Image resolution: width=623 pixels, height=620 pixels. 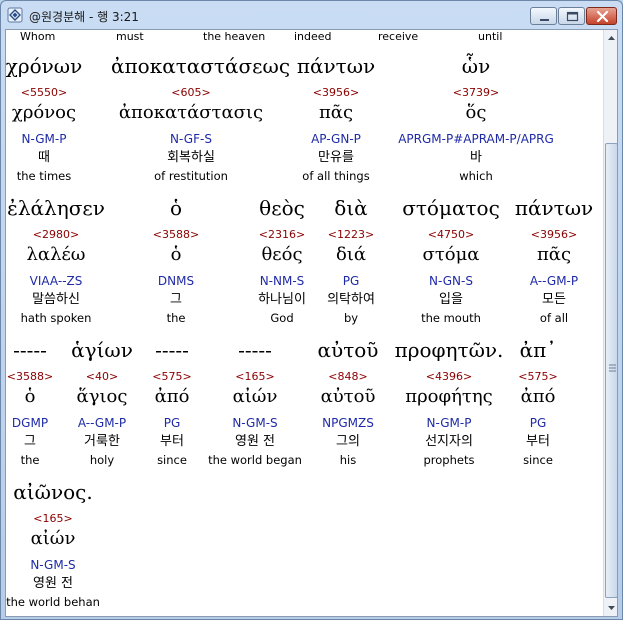 What do you see at coordinates (490, 36) in the screenshot?
I see `header-word: until` at bounding box center [490, 36].